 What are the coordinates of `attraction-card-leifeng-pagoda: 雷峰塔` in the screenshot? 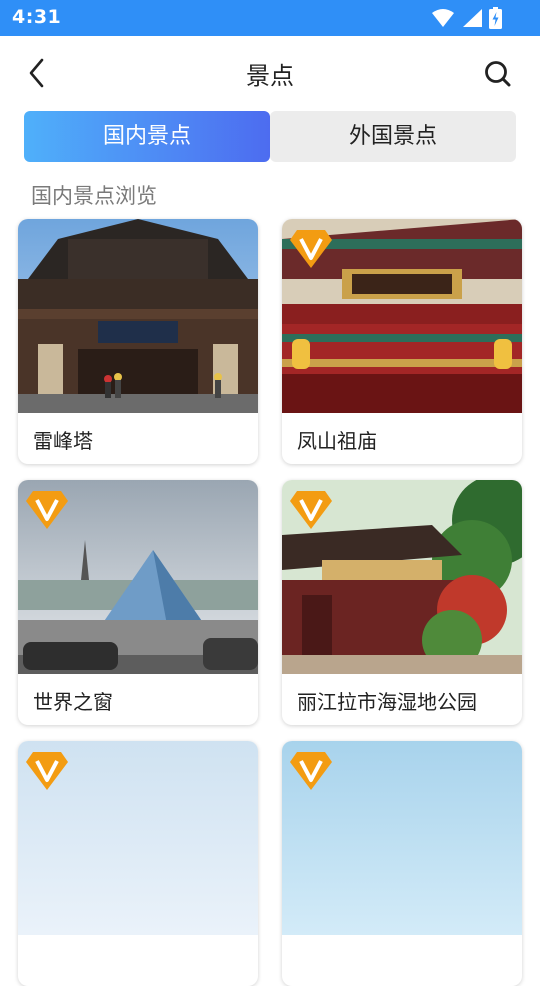 It's located at (138, 341).